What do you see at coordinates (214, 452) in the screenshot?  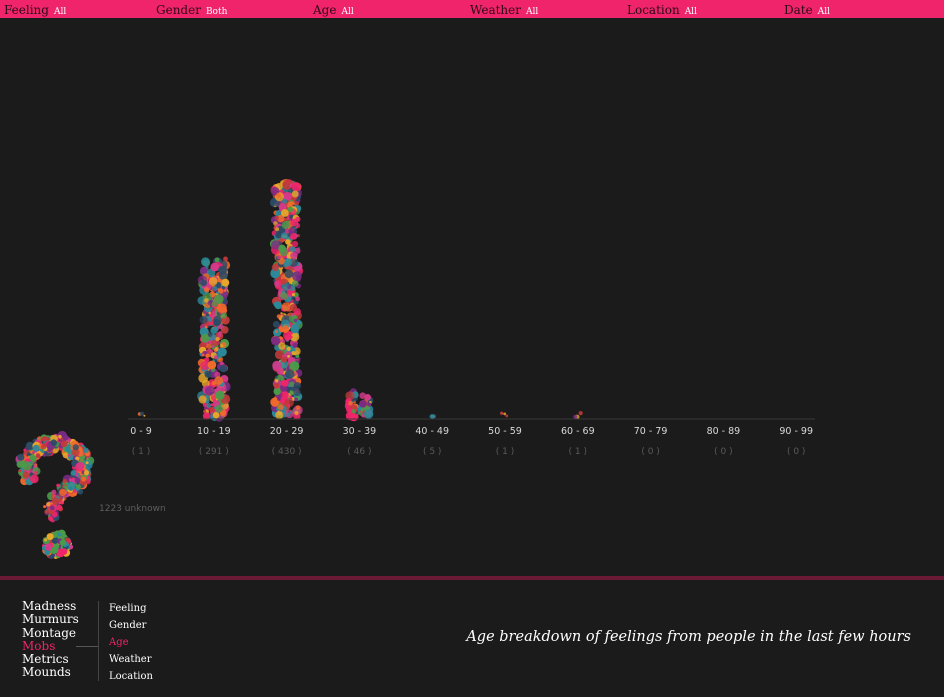 I see `age-bin-count: ( 291 )` at bounding box center [214, 452].